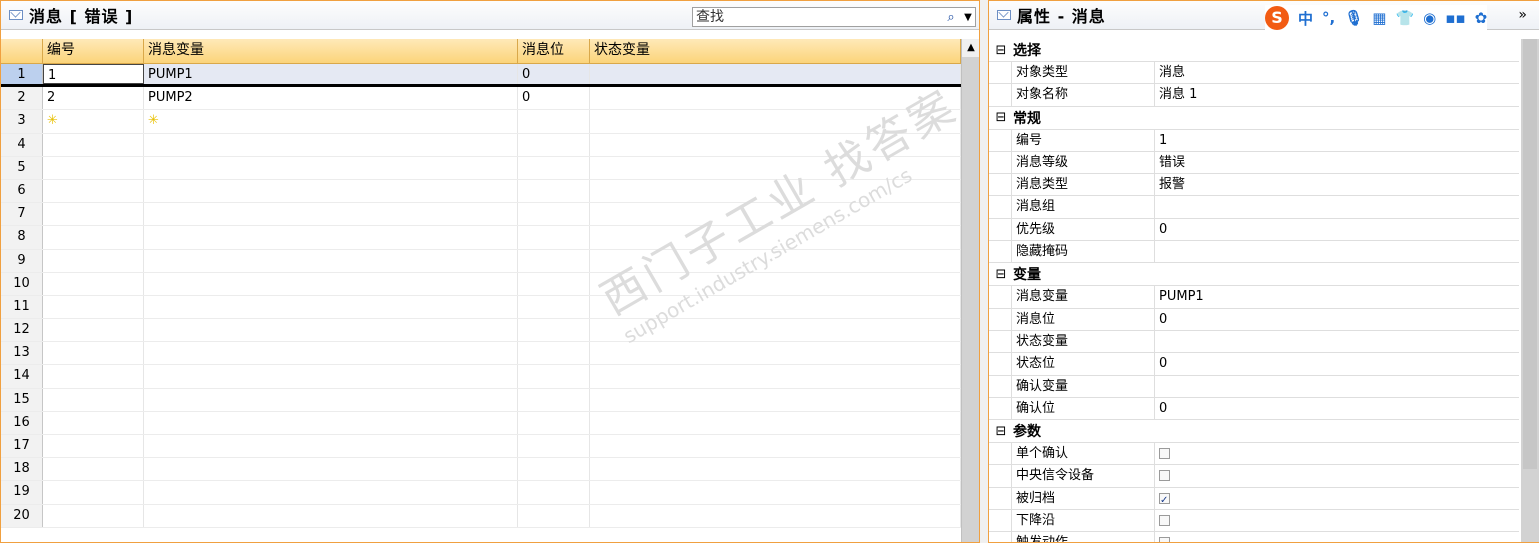  What do you see at coordinates (775, 51) in the screenshot?
I see `column-header-status-tag: 状态变量` at bounding box center [775, 51].